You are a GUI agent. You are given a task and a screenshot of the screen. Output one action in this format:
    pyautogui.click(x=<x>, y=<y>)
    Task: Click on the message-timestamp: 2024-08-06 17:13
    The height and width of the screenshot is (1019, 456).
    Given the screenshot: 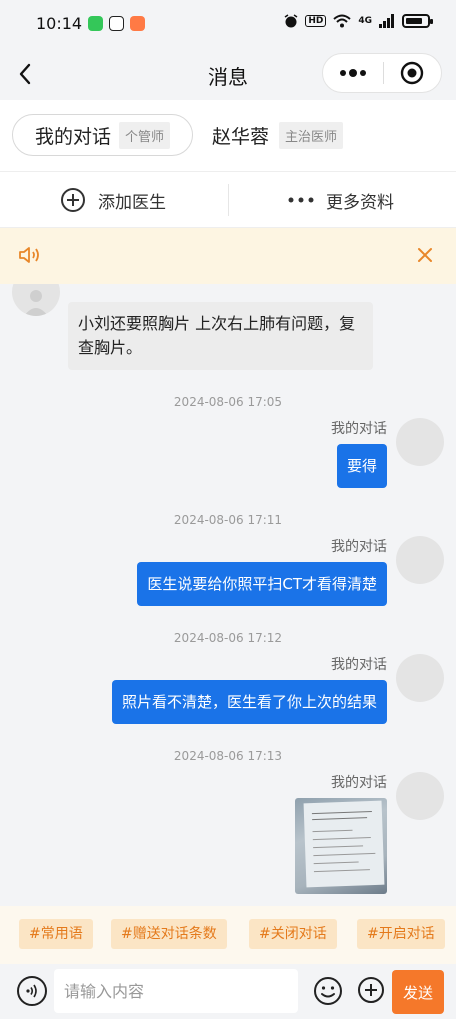 What is the action you would take?
    pyautogui.click(x=228, y=756)
    